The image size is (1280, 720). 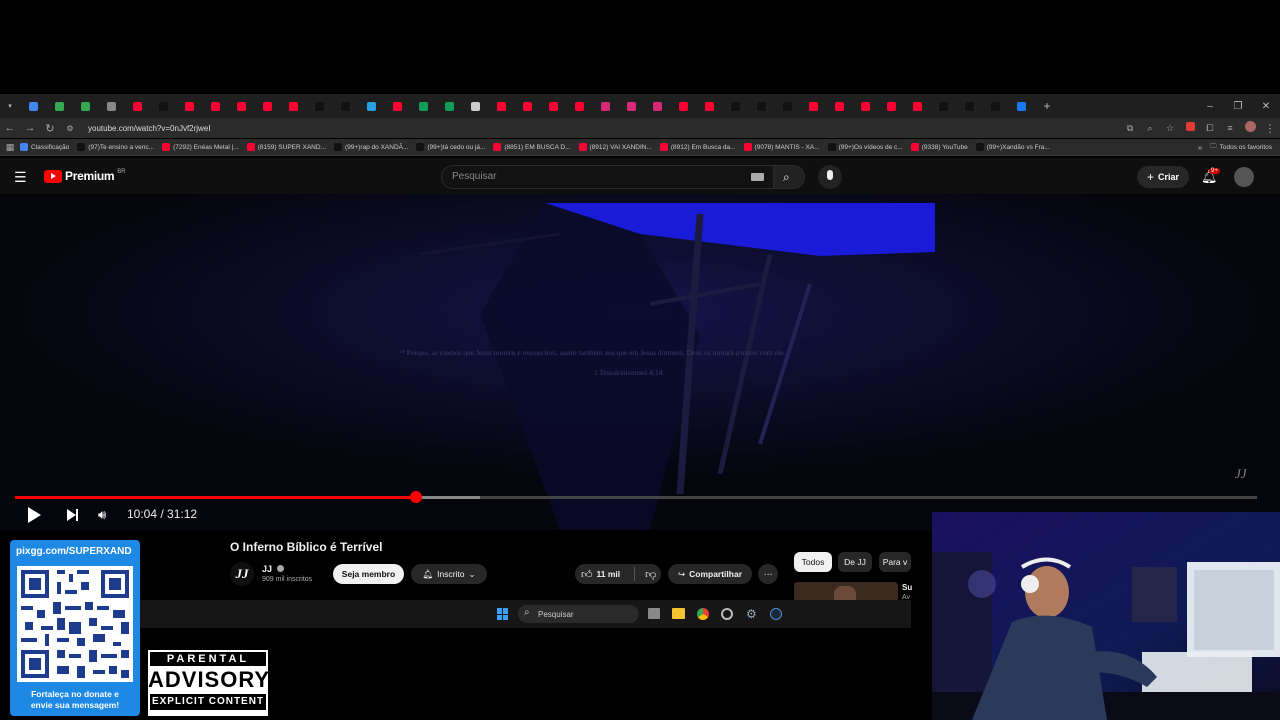 I want to click on file-explorer-icon, so click(x=678, y=613).